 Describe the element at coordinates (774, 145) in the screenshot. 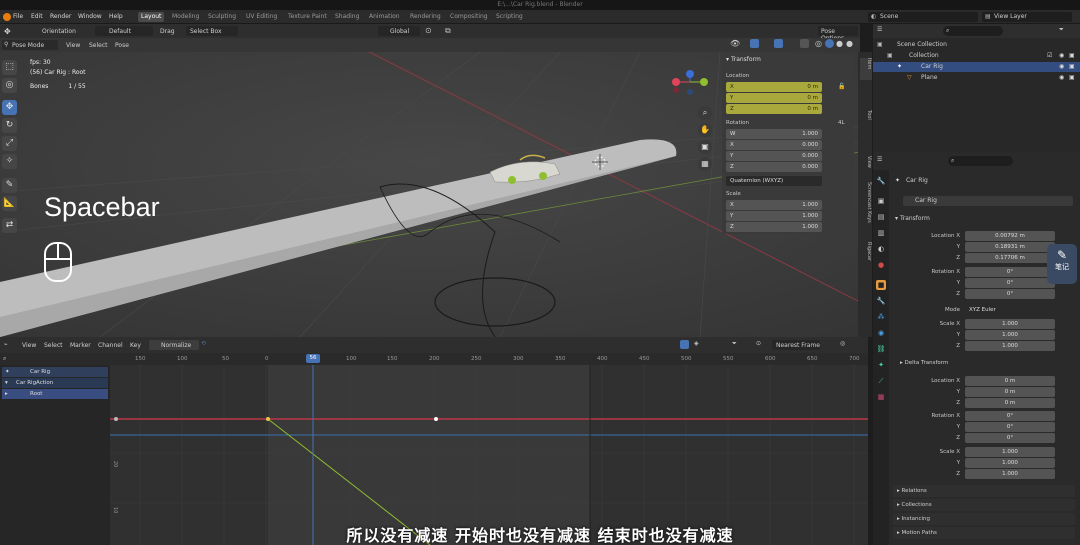

I see `rotation-x-field: X 0.000` at that location.